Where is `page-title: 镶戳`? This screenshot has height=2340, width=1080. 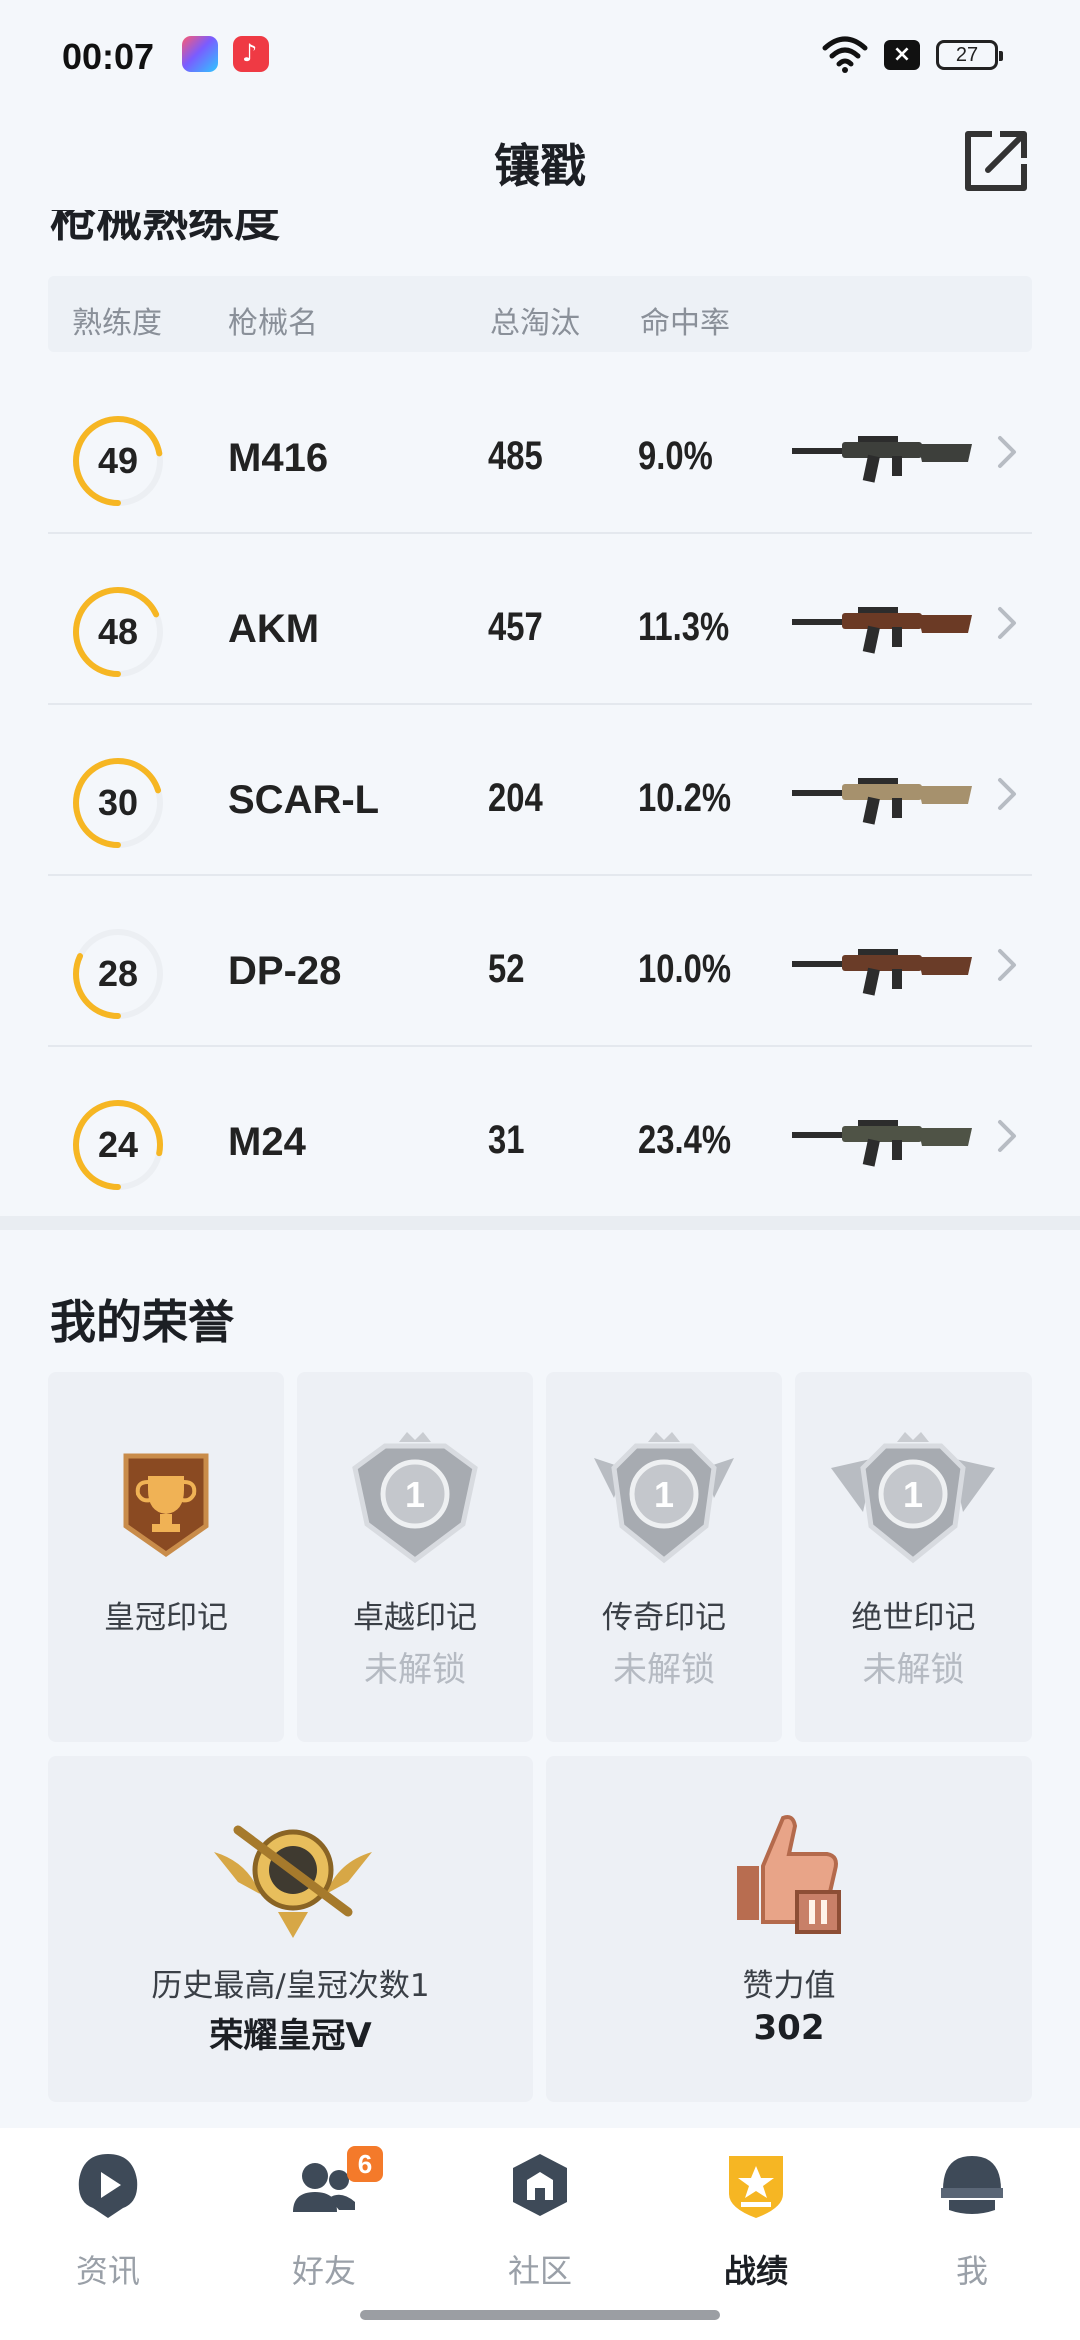
page-title: 镶戳 is located at coordinates (540, 166).